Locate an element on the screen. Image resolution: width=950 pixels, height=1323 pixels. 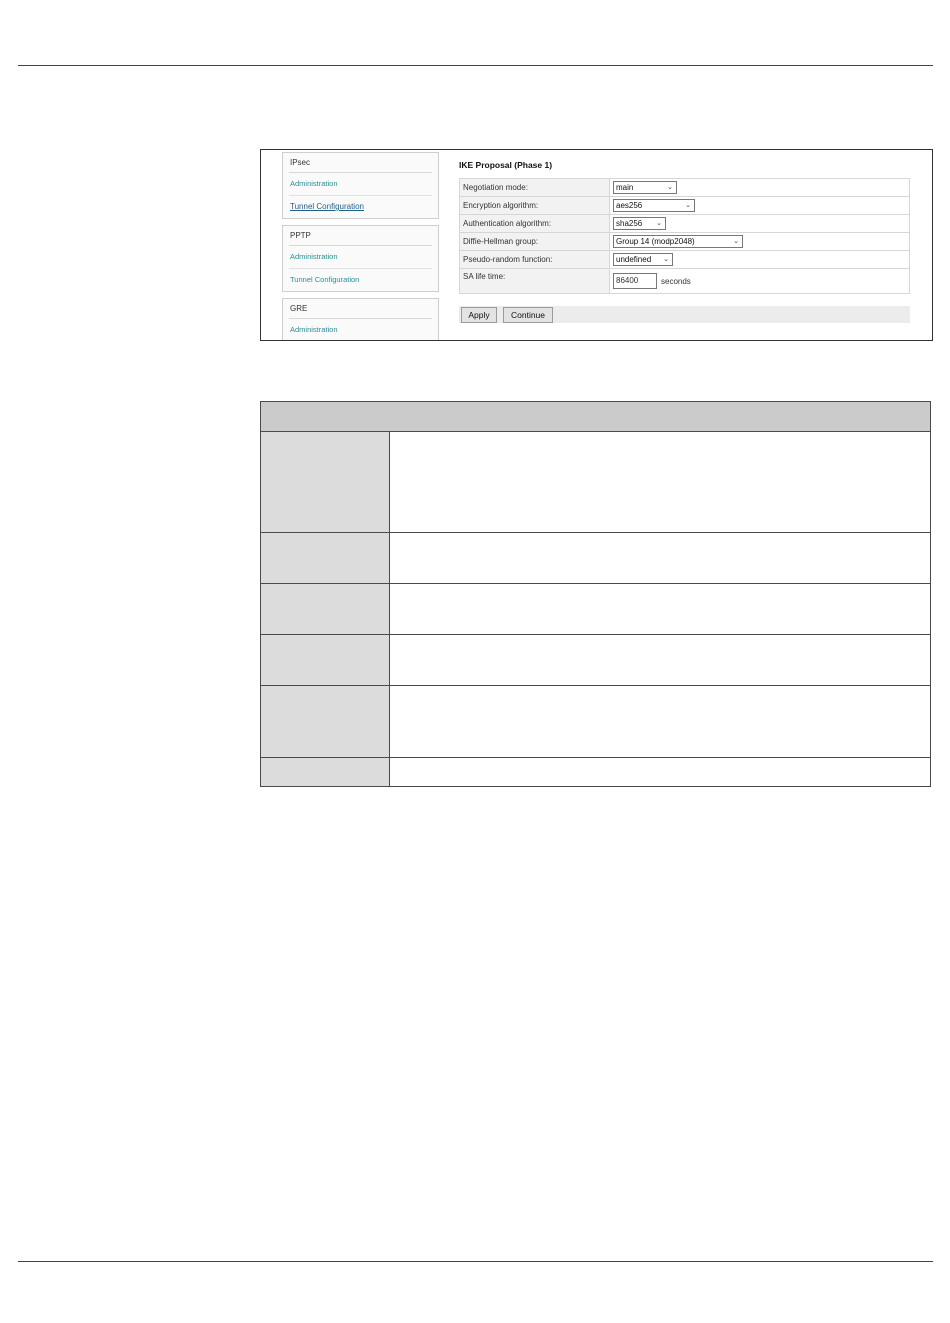
continue-button: Continue is located at coordinates (528, 315).